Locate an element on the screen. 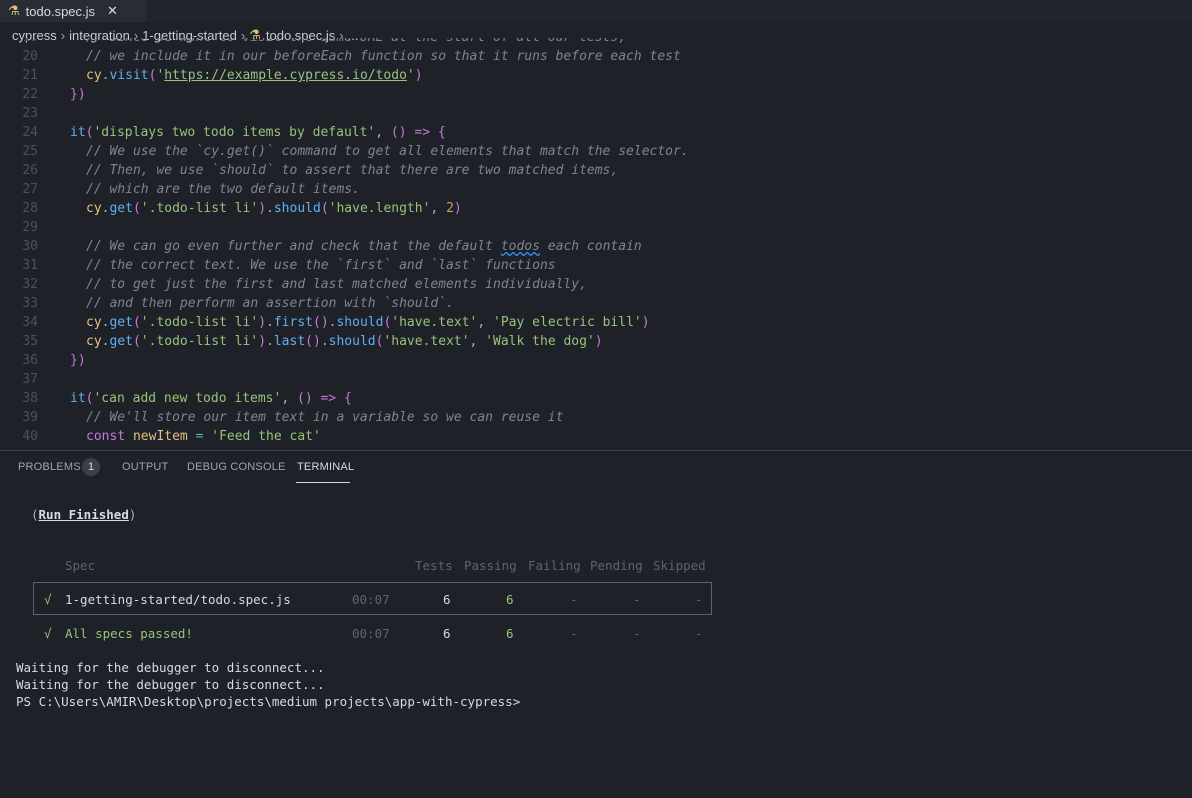 The height and width of the screenshot is (798, 1192). line-number: 30 is located at coordinates (30, 246).